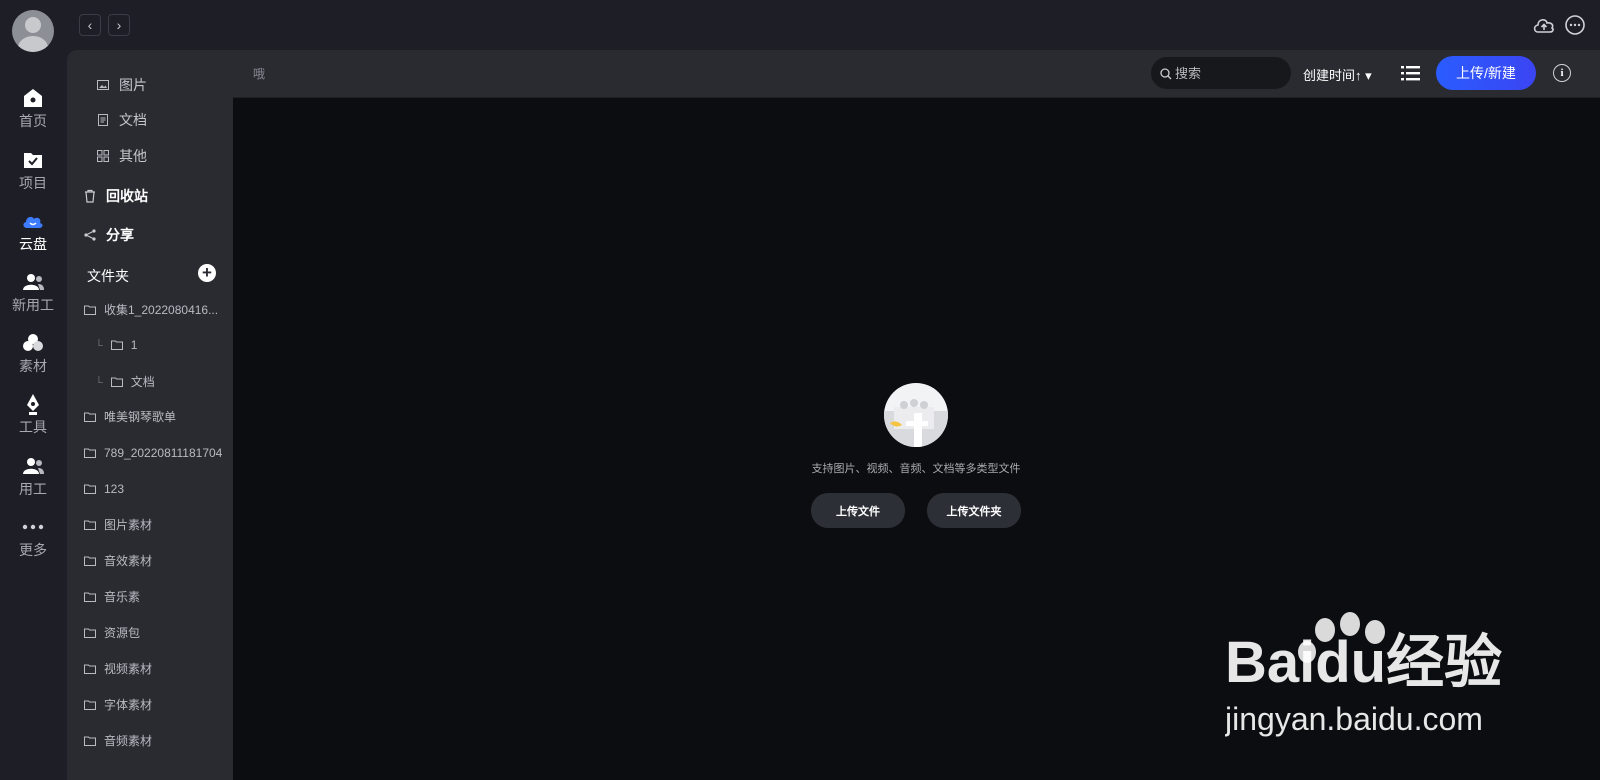 This screenshot has height=780, width=1600. I want to click on cloud-upload-icon, so click(1544, 25).